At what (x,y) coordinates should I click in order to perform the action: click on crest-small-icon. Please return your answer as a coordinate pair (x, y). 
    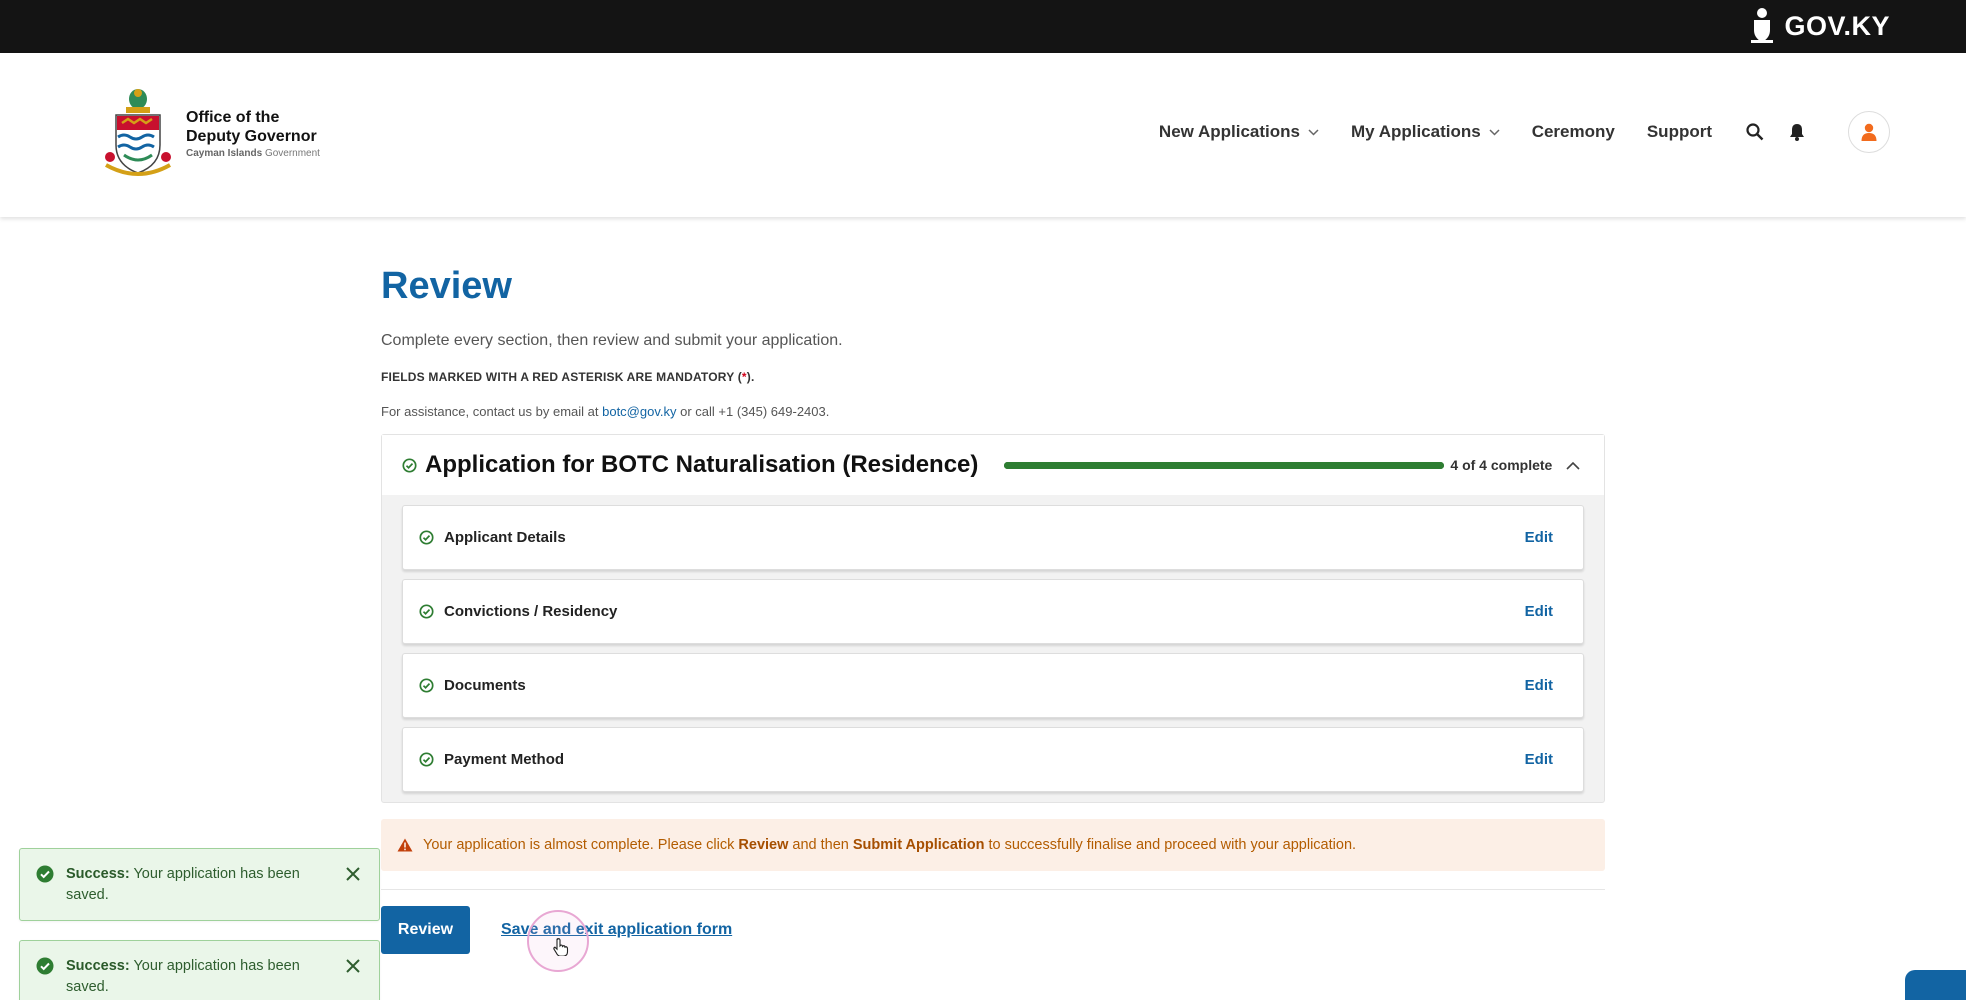
    Looking at the image, I should click on (1762, 25).